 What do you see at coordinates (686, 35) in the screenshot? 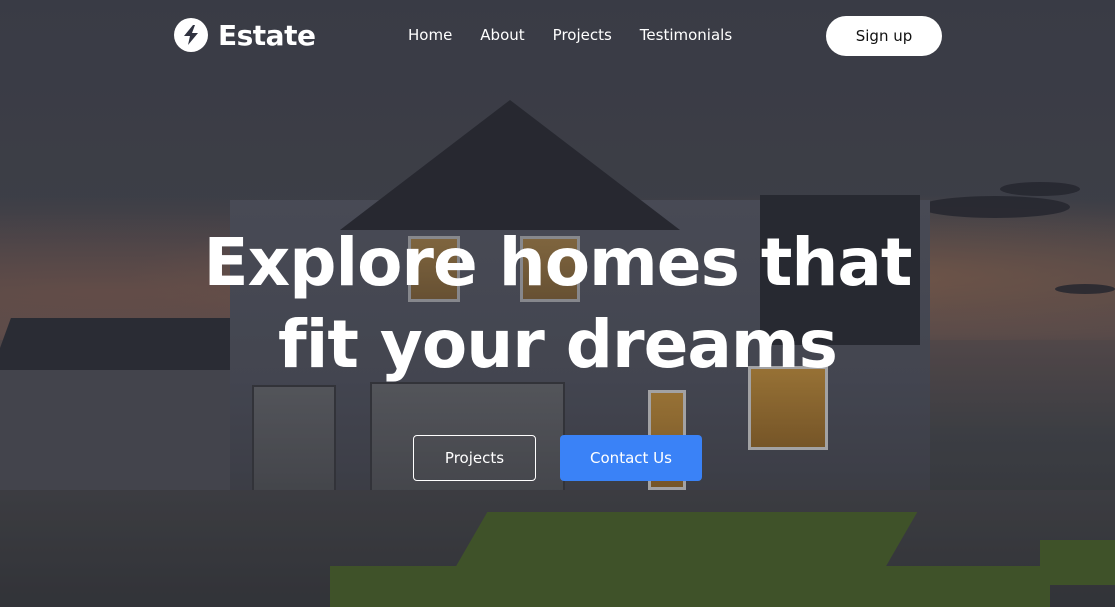
I see `nav-link-testimonials: Testimonials` at bounding box center [686, 35].